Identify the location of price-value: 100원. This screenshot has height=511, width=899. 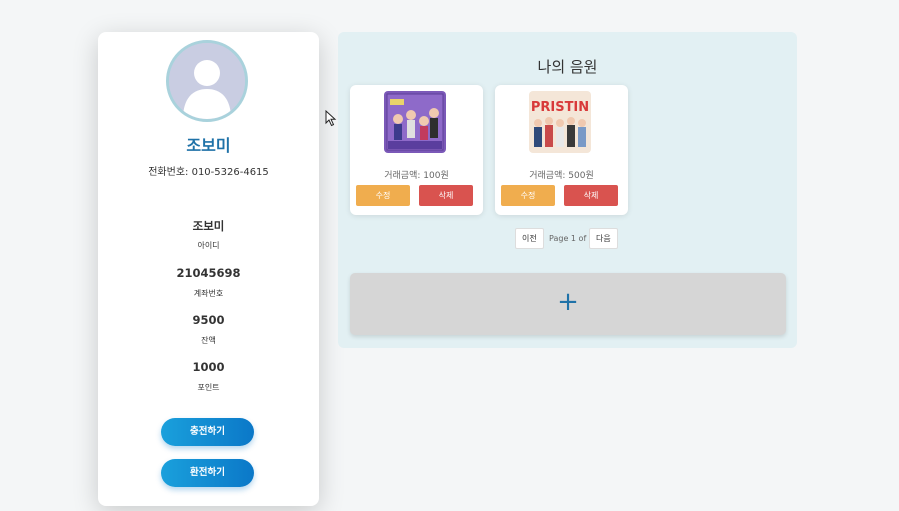
(436, 176).